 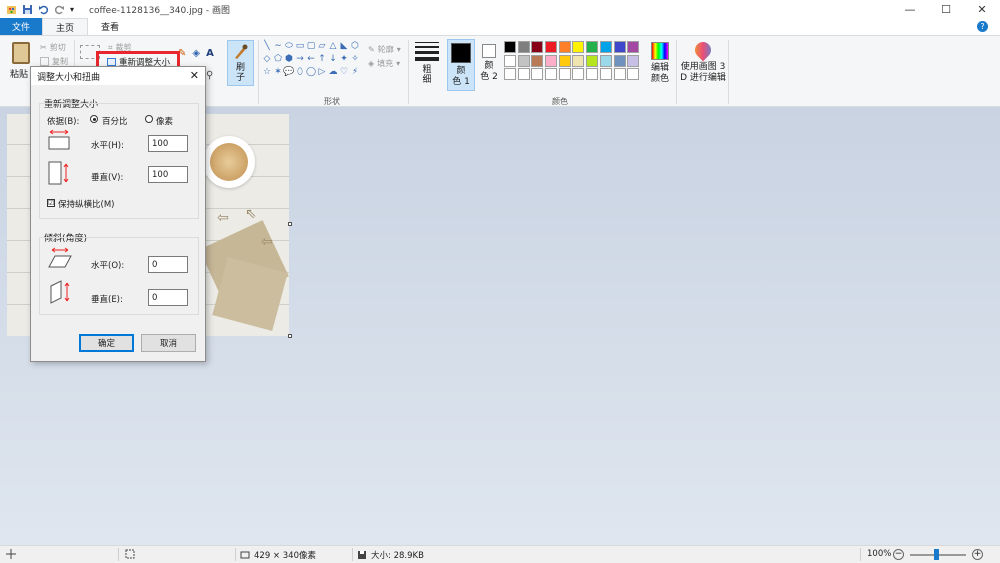 What do you see at coordinates (703, 61) in the screenshot?
I see `paint3d-button: 使用画图 3 D 进行编辑` at bounding box center [703, 61].